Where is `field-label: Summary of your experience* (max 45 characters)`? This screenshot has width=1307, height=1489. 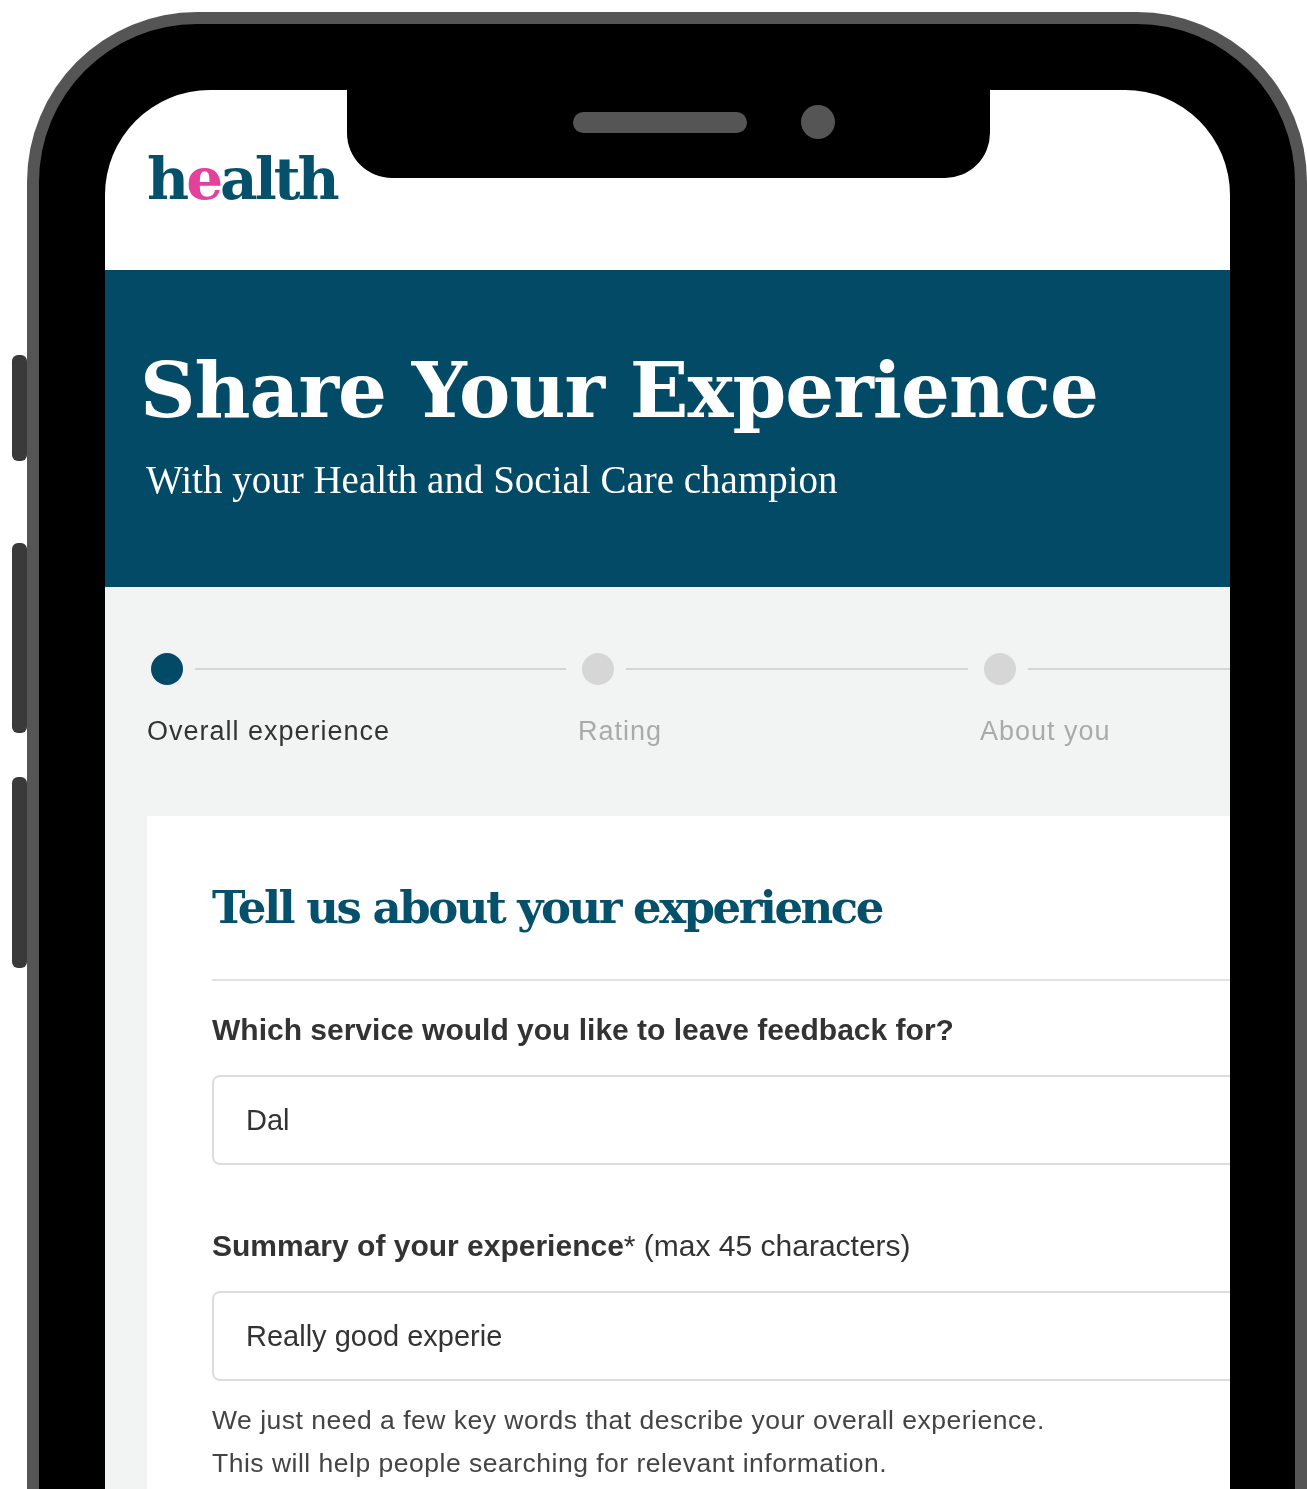
field-label: Summary of your experience* (max 45 characters) is located at coordinates (561, 1246).